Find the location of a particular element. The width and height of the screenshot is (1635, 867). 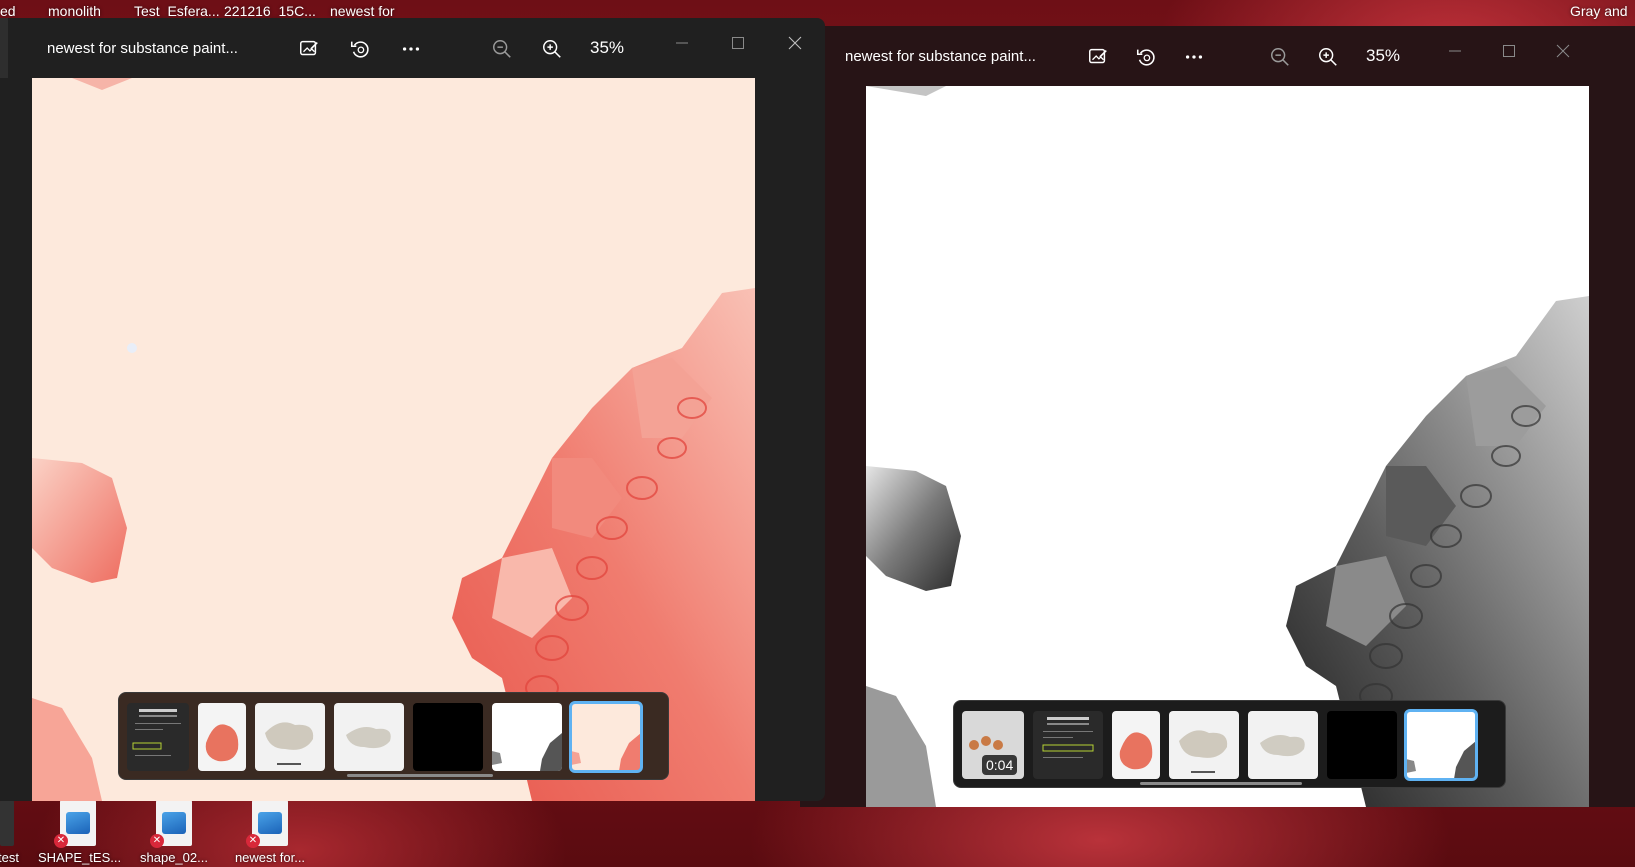

video-duration: 0:04 is located at coordinates (1000, 765).